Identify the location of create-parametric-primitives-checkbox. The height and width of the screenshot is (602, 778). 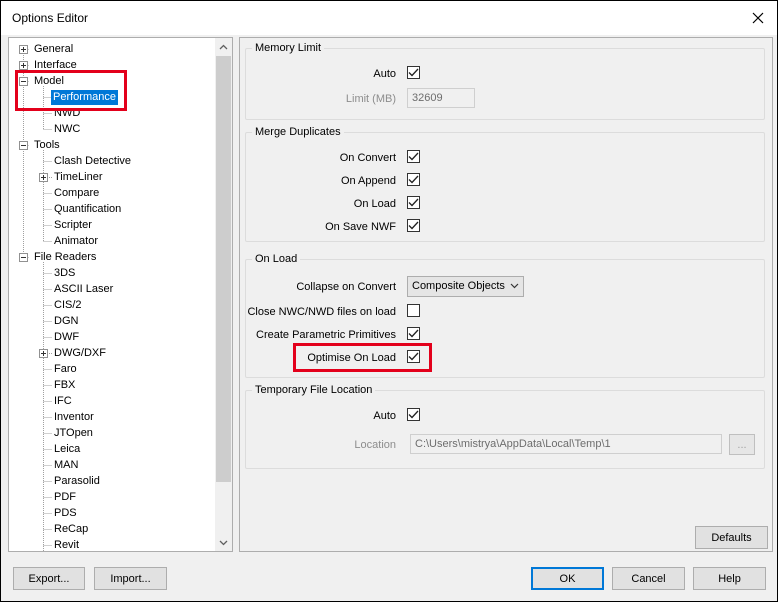
(413, 333).